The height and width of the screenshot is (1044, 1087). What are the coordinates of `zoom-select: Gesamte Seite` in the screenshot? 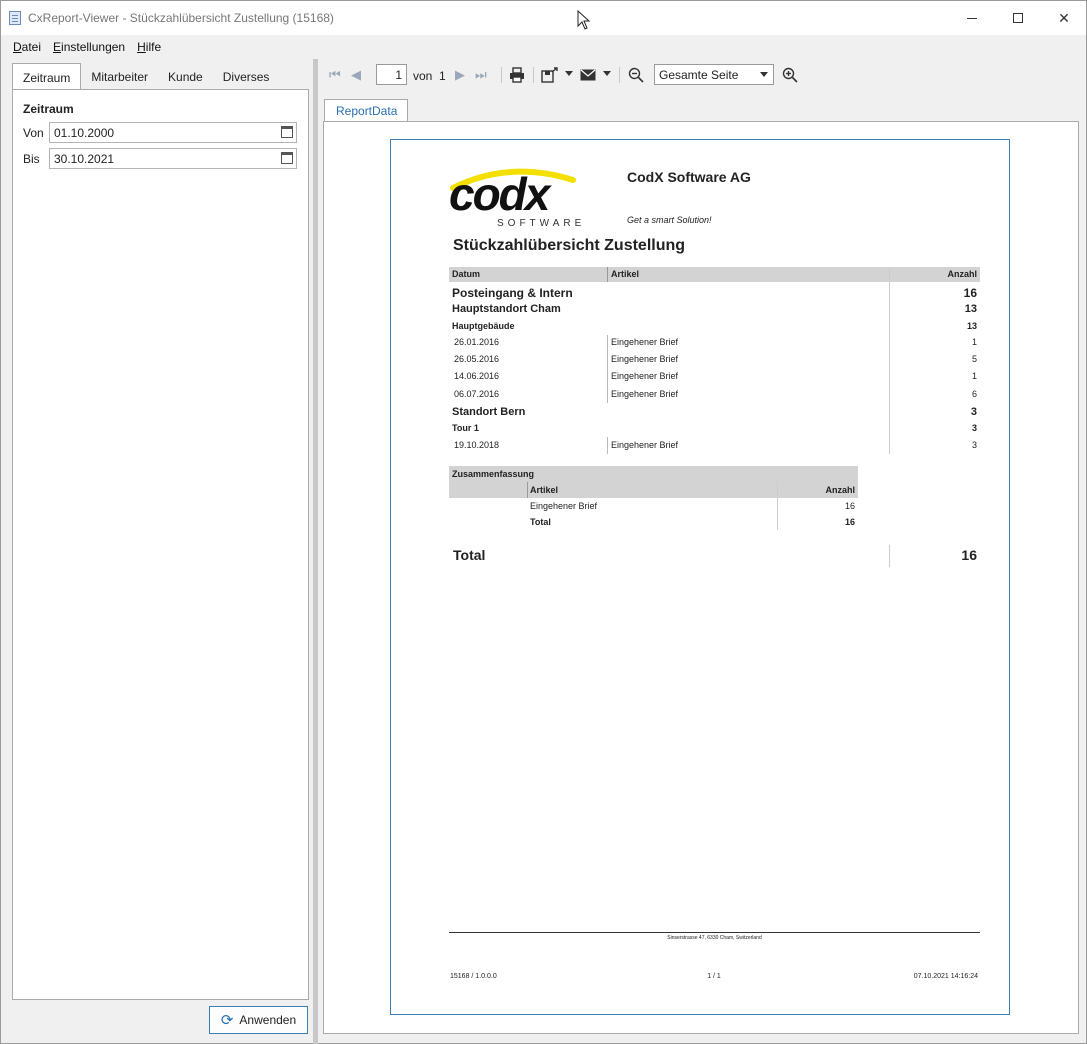 It's located at (714, 74).